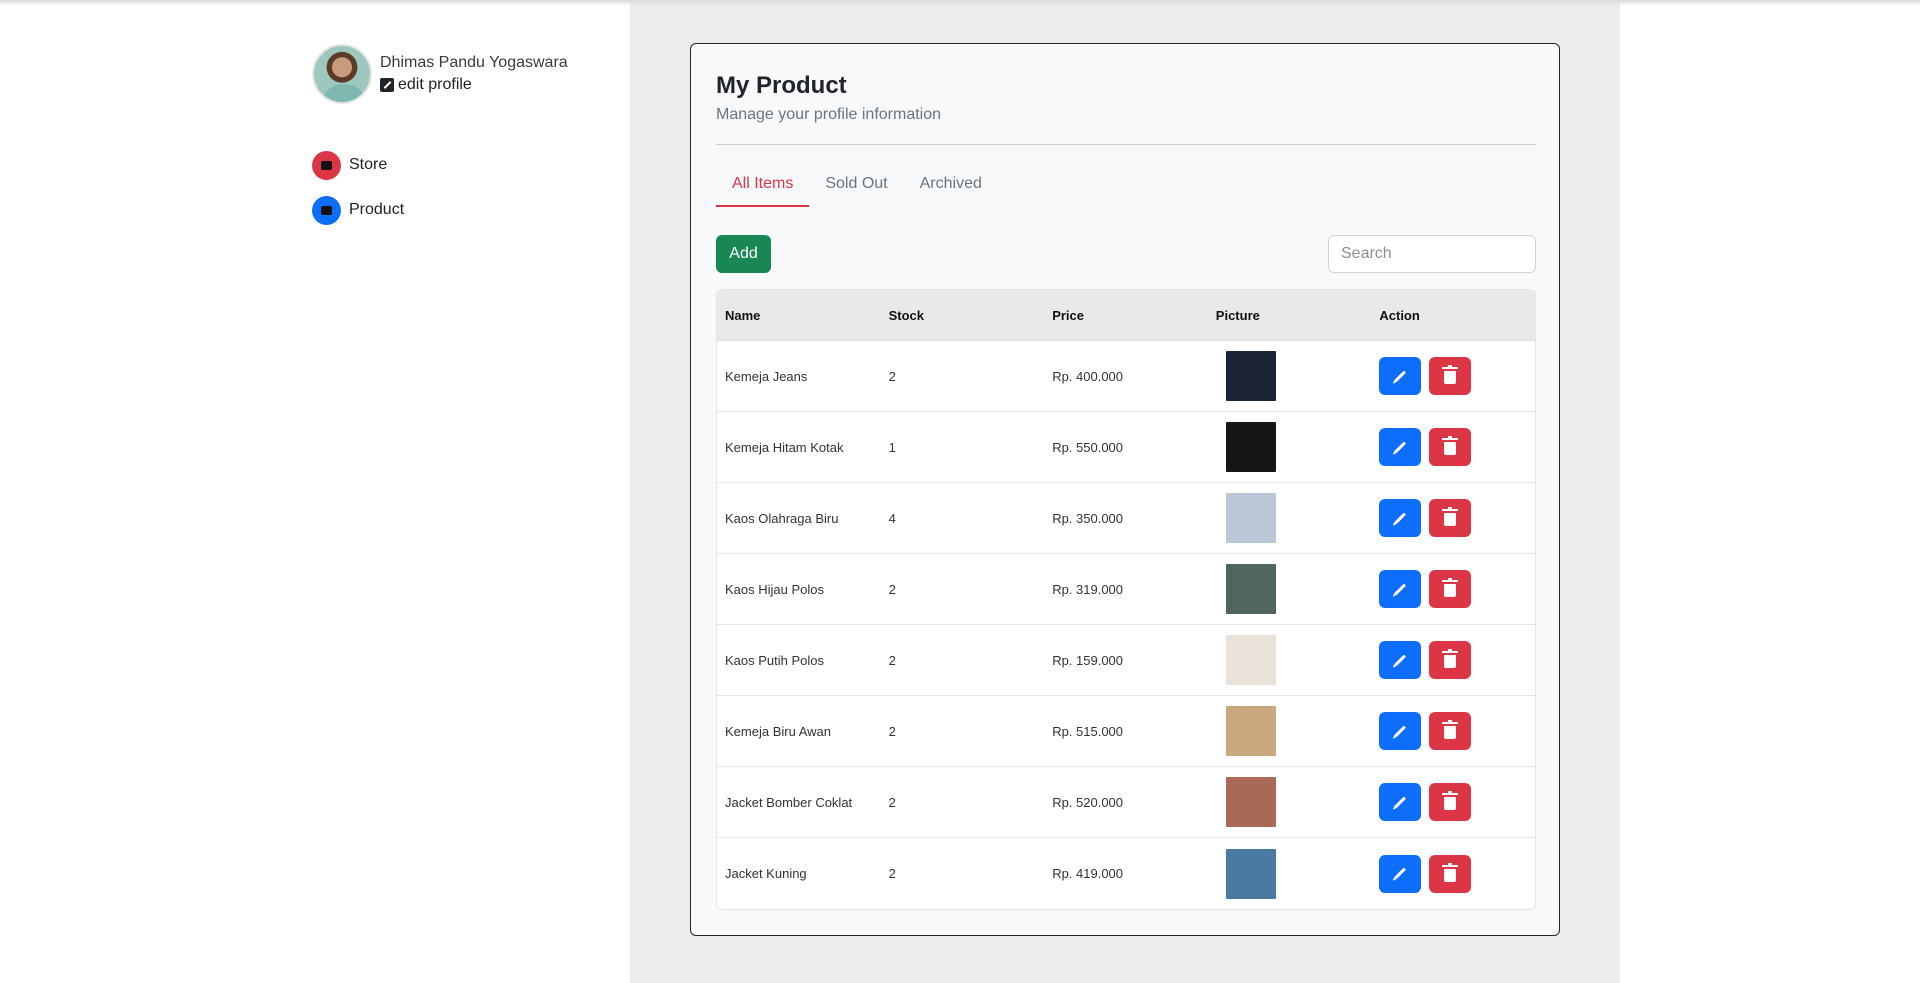 This screenshot has width=1920, height=983. I want to click on product-name: Kemeja Jeans, so click(766, 376).